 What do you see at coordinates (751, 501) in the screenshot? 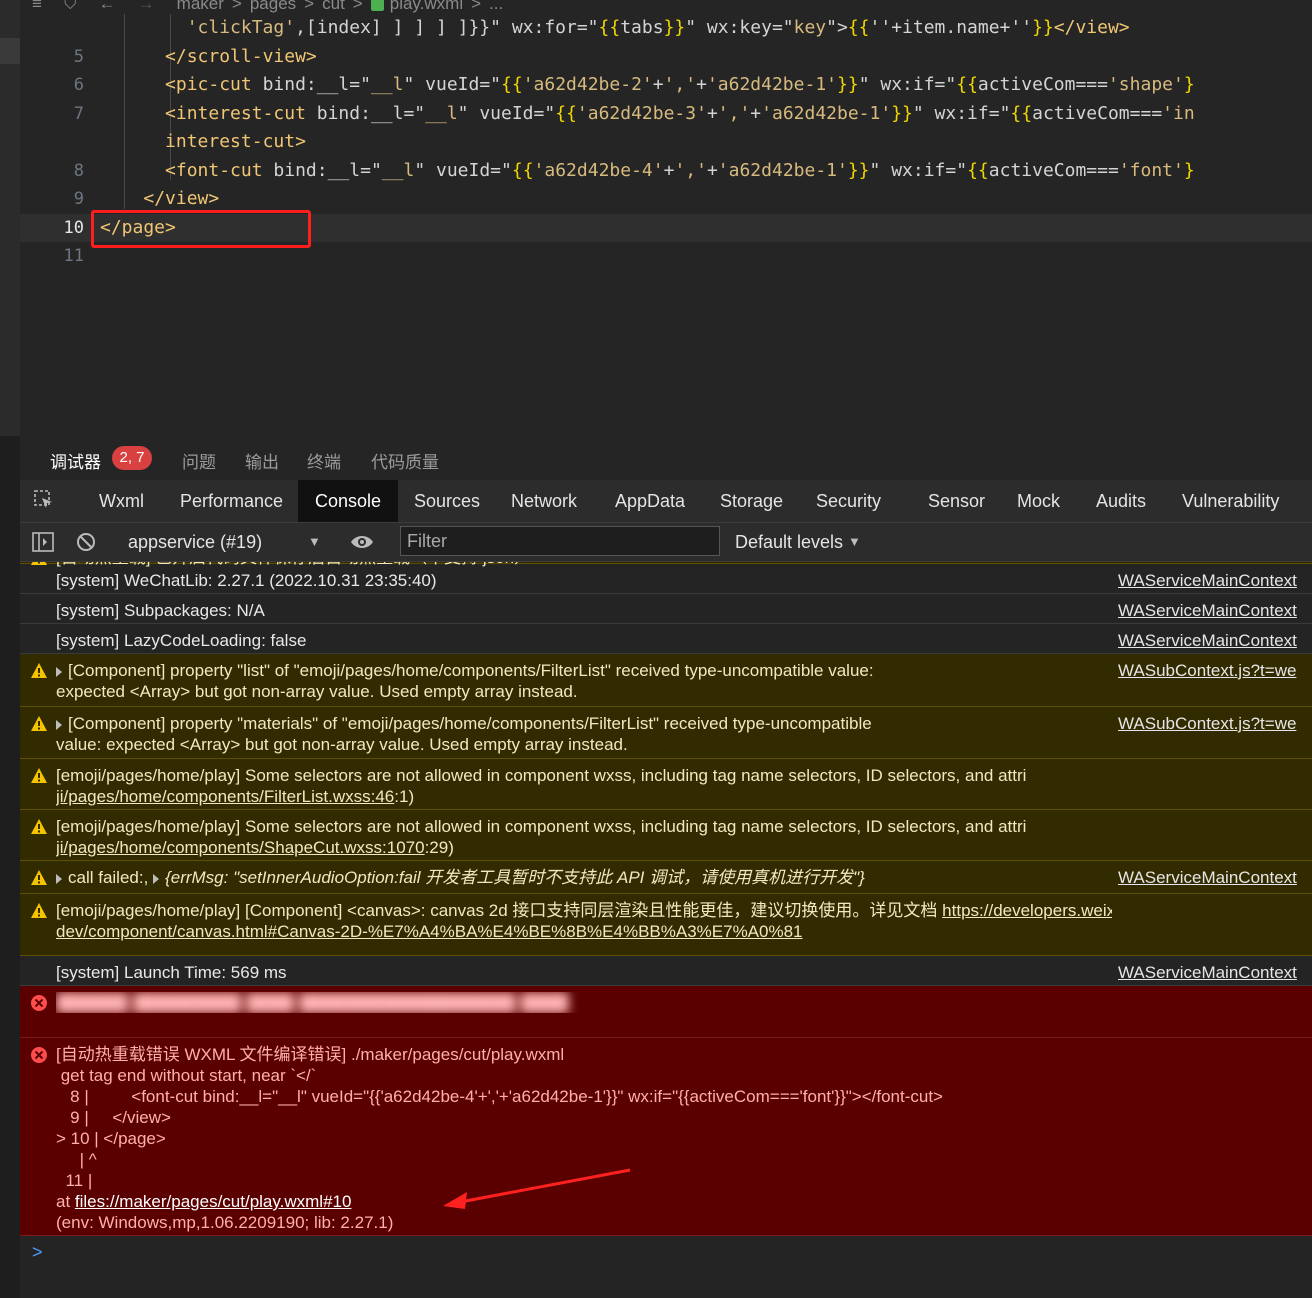
I see `tab-storage: Storage` at bounding box center [751, 501].